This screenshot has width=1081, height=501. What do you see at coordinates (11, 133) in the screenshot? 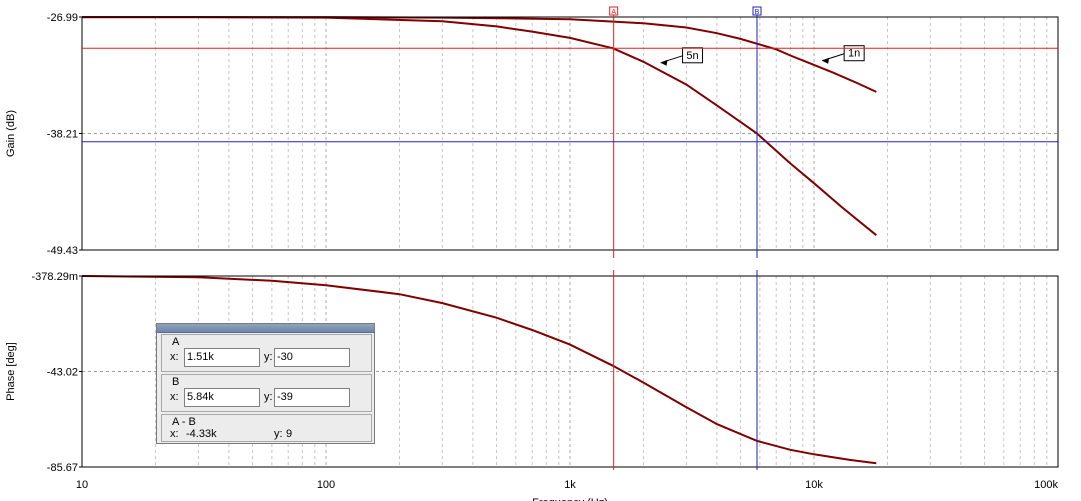
I see `gain-y-axis-label: Gain (dB)` at bounding box center [11, 133].